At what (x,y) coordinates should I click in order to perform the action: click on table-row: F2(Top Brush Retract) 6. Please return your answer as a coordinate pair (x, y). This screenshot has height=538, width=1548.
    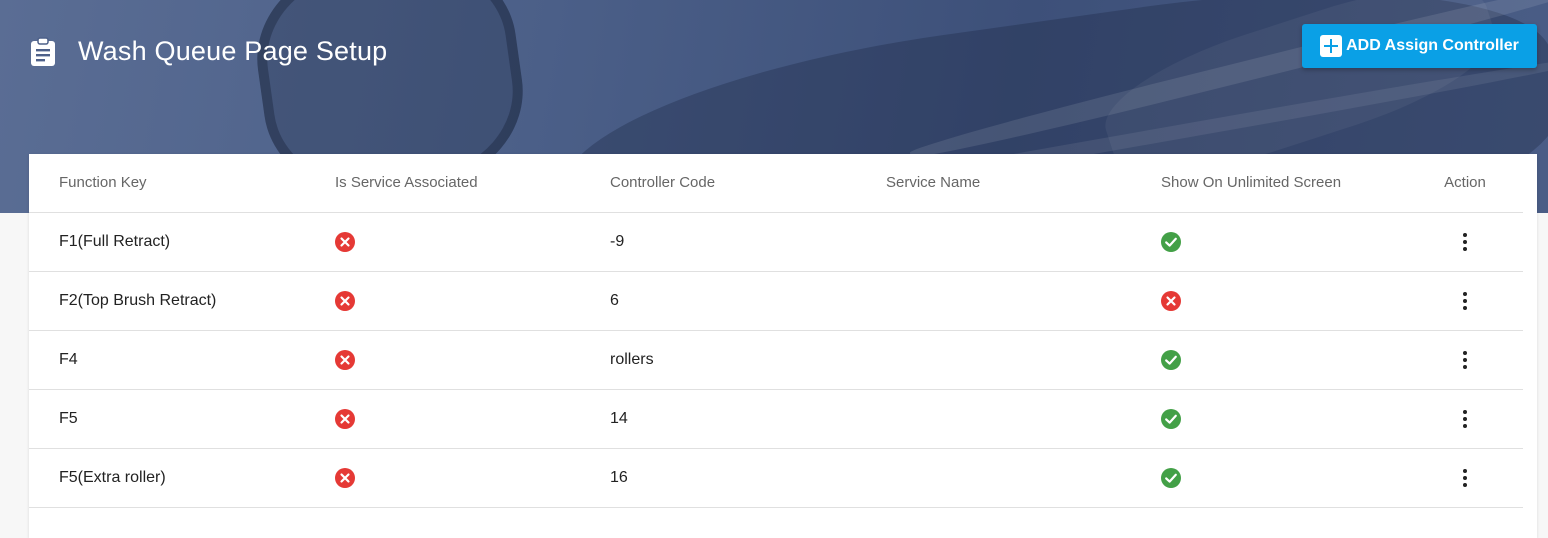
    Looking at the image, I should click on (776, 301).